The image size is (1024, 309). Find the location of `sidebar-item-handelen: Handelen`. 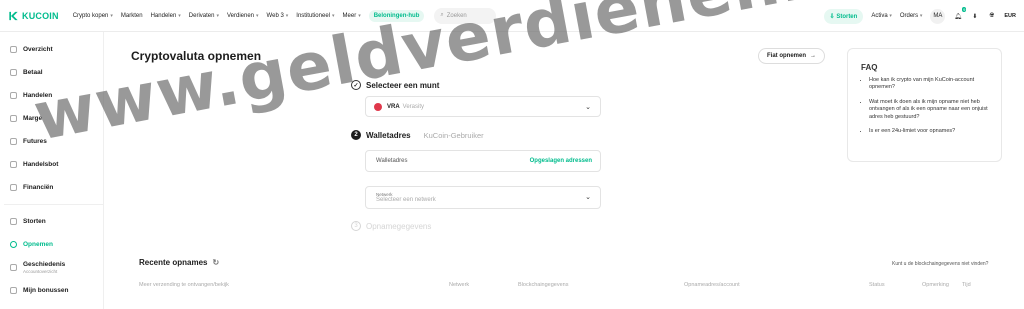

sidebar-item-handelen: Handelen is located at coordinates (51, 95).